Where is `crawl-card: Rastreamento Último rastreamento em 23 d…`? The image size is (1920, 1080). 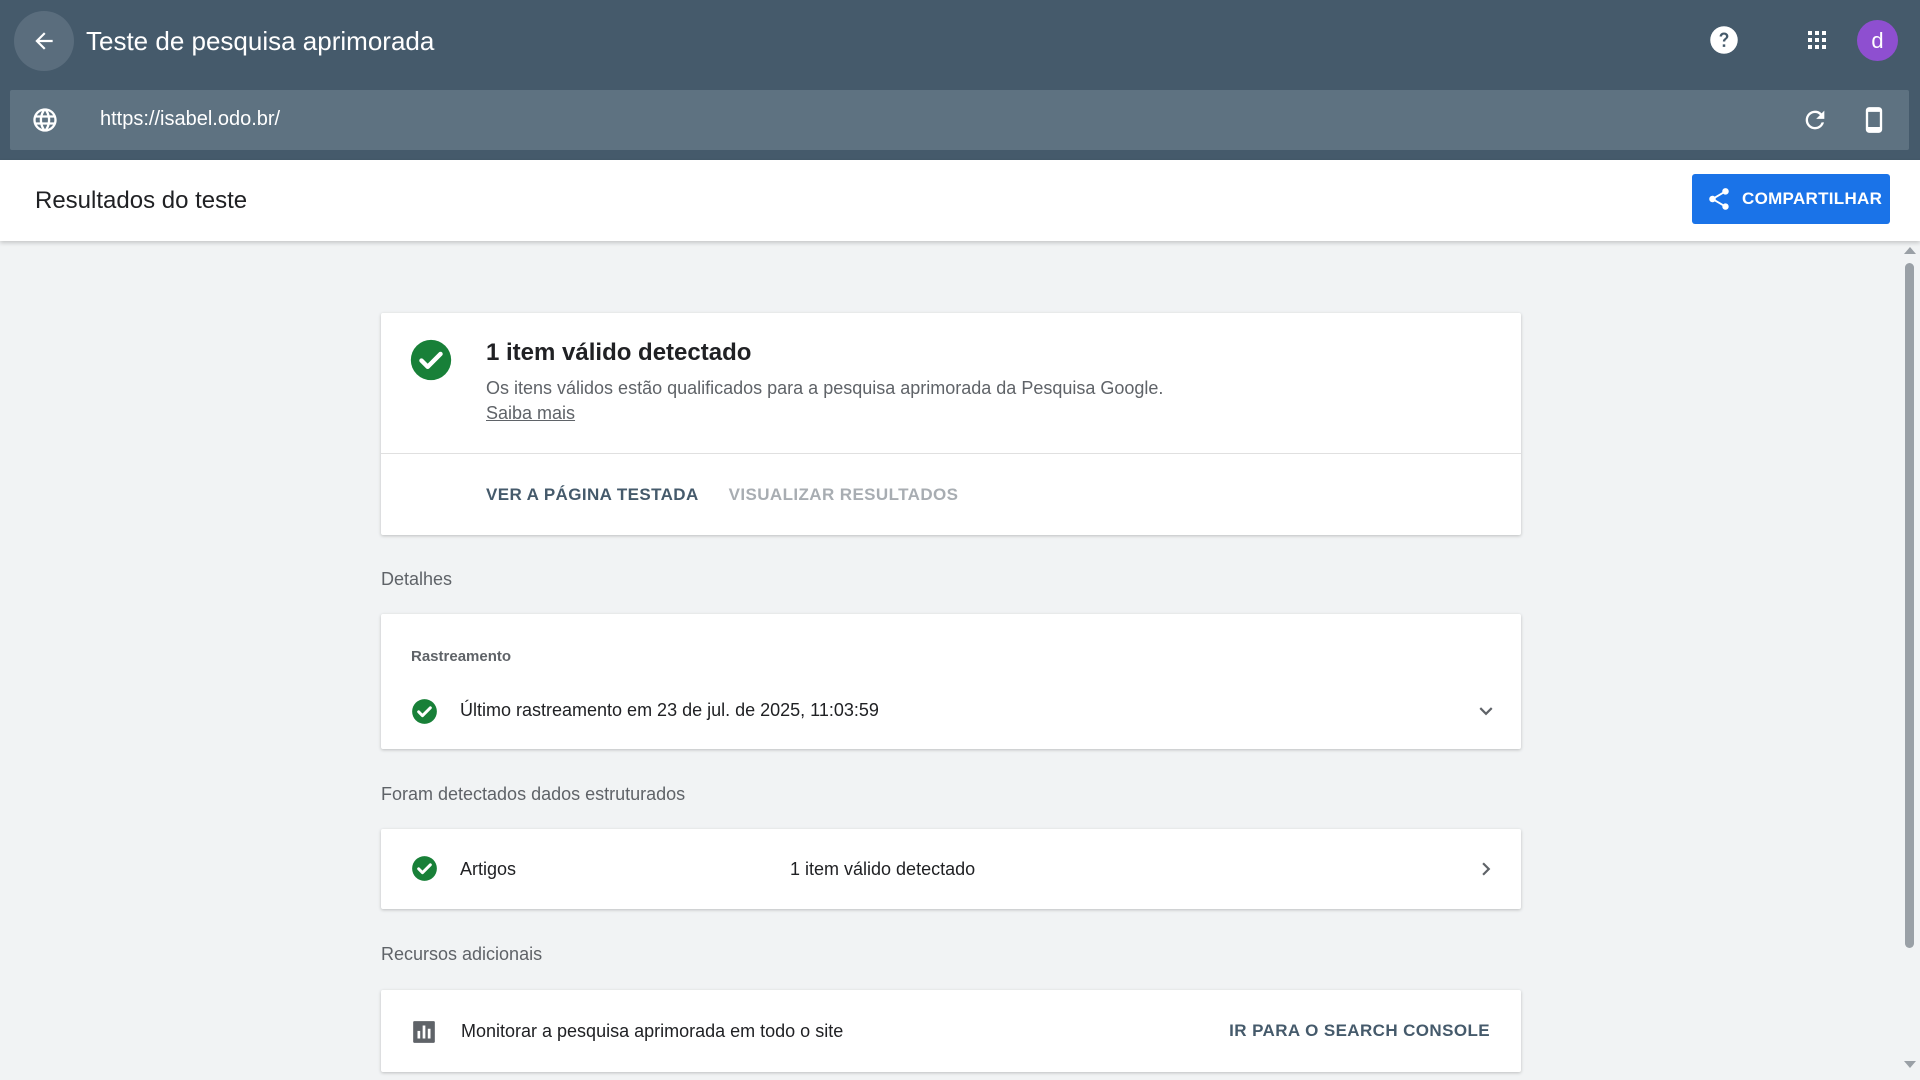 crawl-card: Rastreamento Último rastreamento em 23 d… is located at coordinates (951, 681).